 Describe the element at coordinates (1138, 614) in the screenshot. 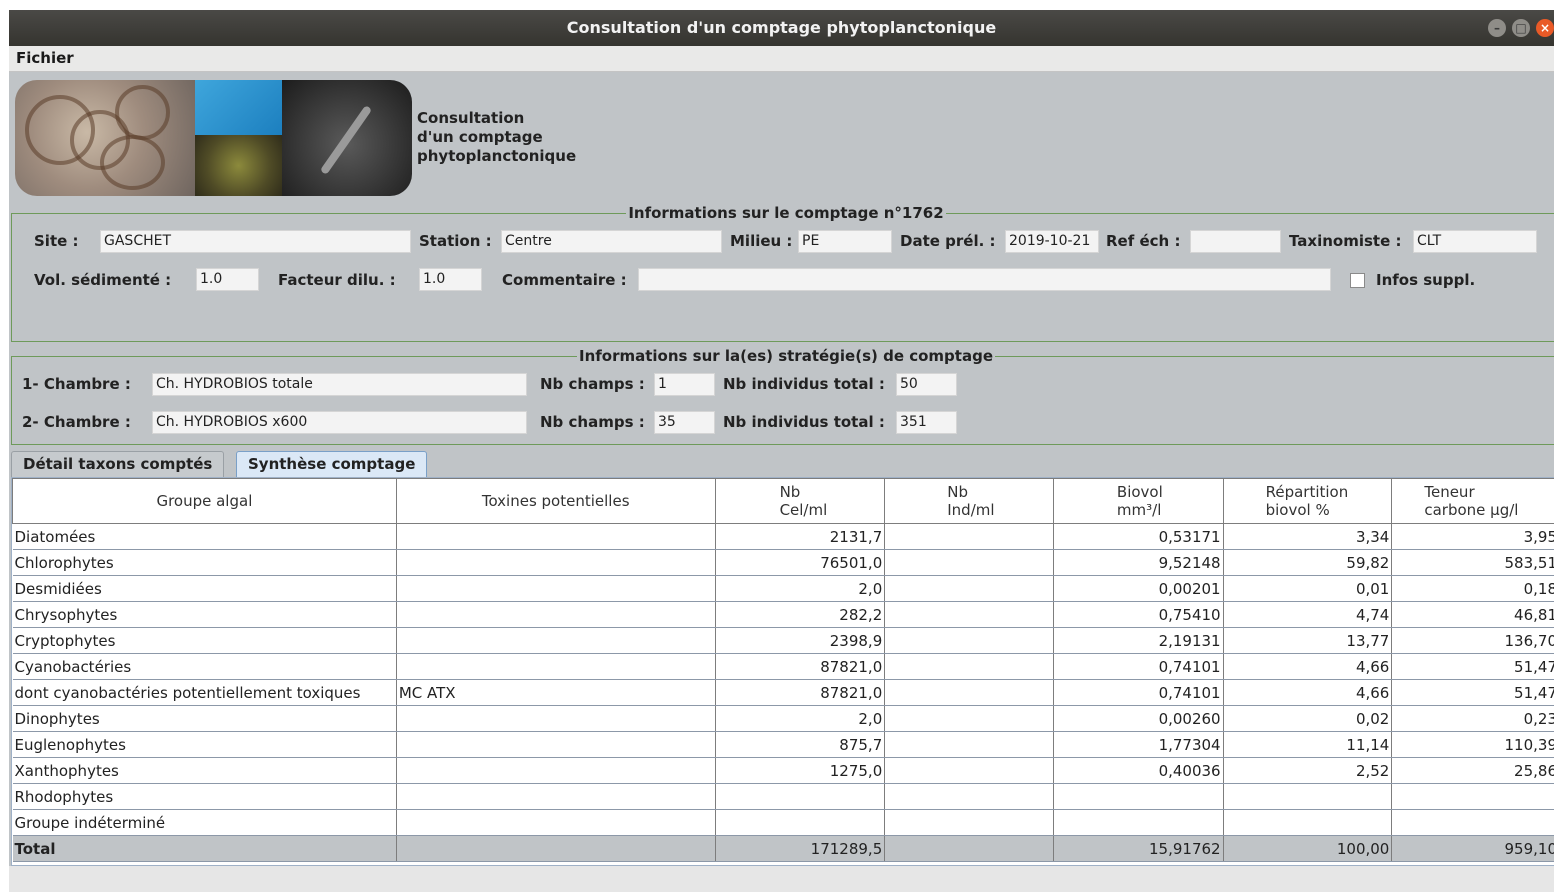

I see `table-cell: 0,75410` at that location.